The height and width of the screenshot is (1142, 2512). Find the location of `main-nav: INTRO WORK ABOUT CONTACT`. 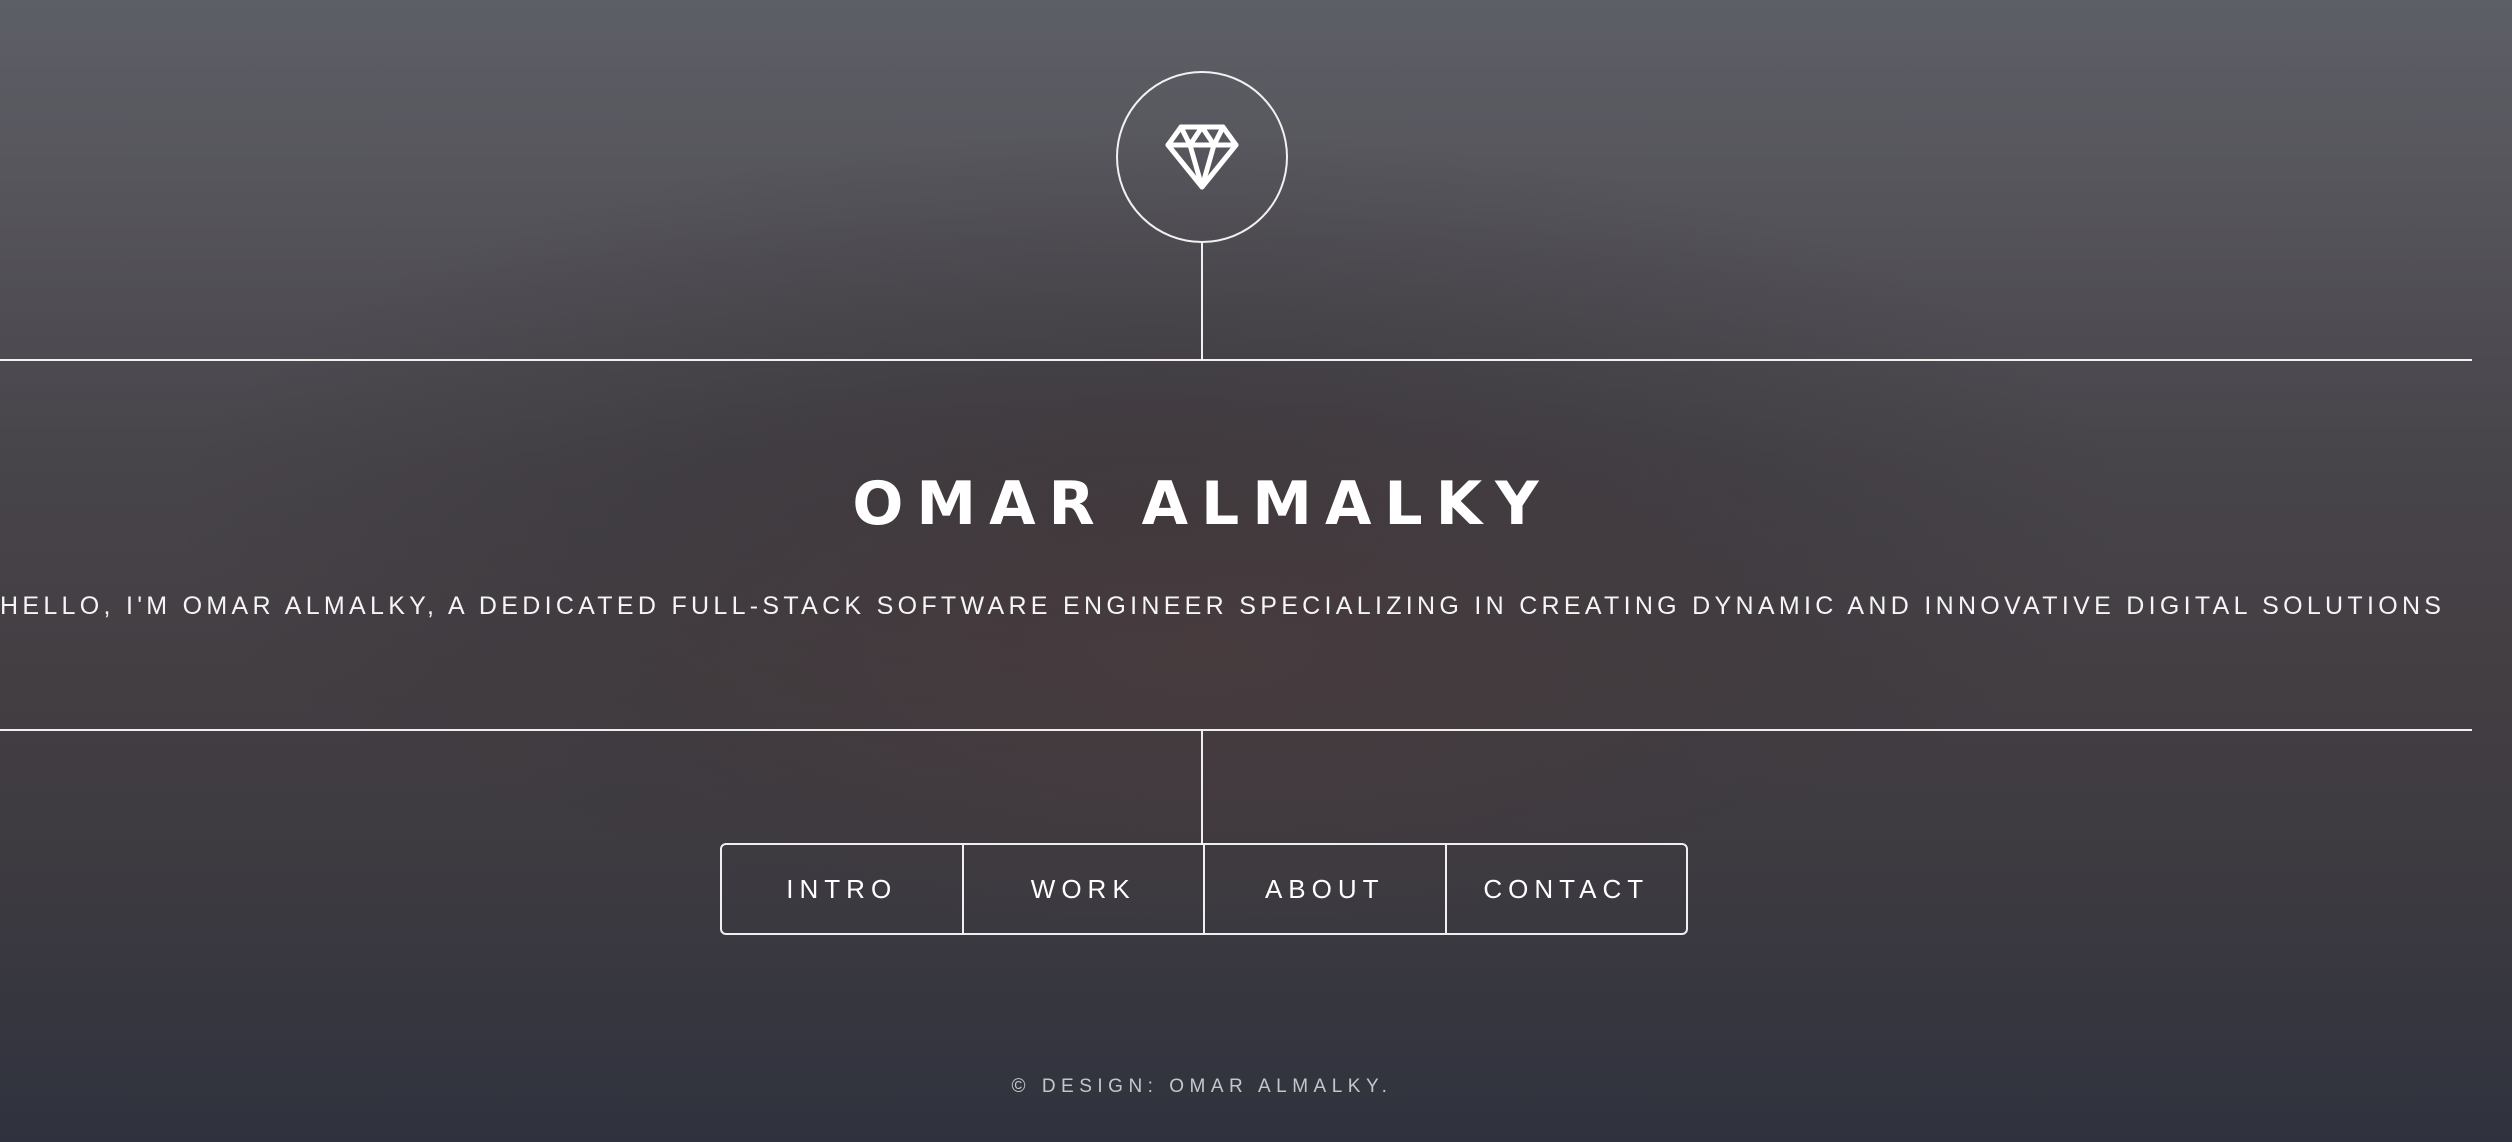

main-nav: INTRO WORK ABOUT CONTACT is located at coordinates (1204, 889).